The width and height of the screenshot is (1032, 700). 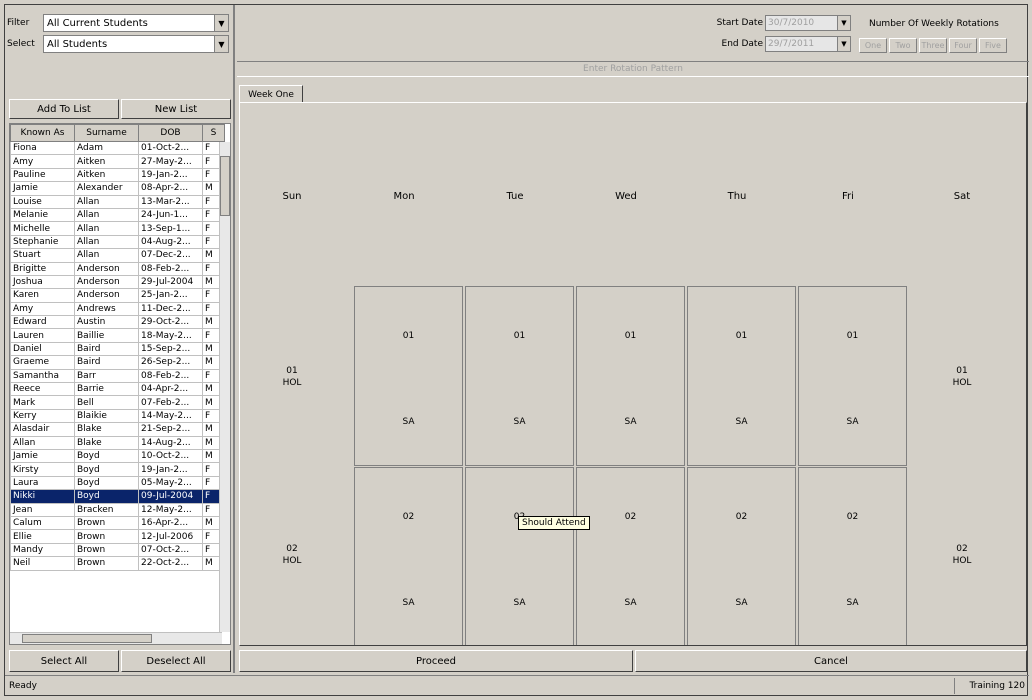 I want to click on rotation-four-button: Four, so click(x=963, y=45).